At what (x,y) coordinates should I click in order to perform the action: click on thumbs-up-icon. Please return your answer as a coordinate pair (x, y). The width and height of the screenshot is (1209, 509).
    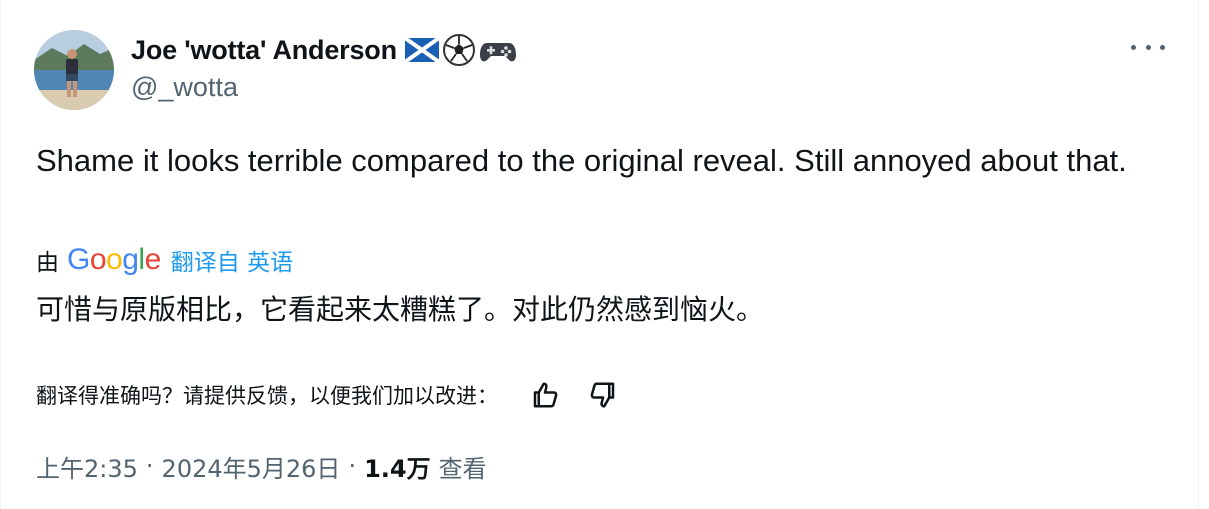
    Looking at the image, I should click on (545, 395).